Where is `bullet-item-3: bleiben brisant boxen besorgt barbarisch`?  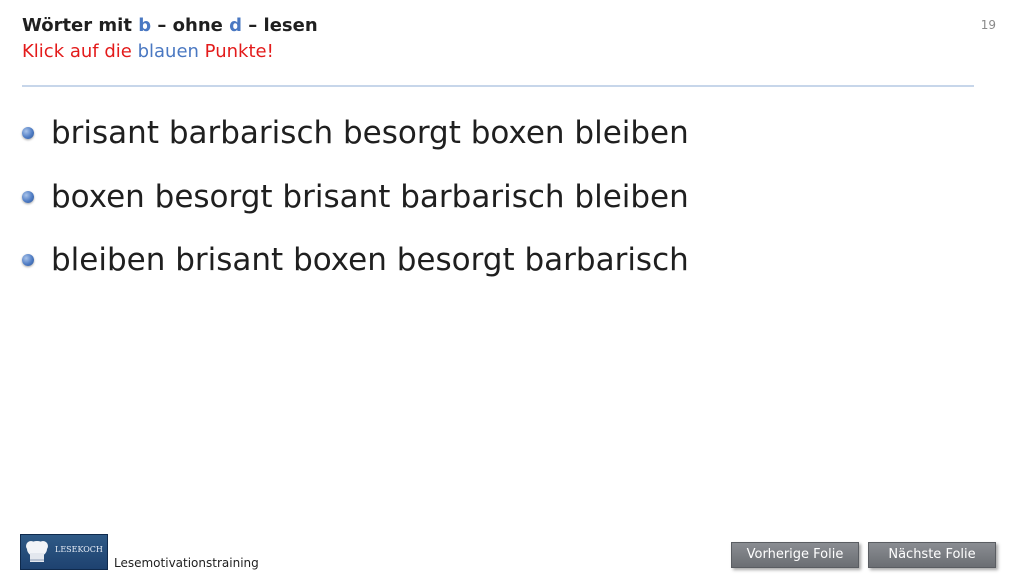
bullet-item-3: bleiben brisant boxen besorgt barbarisch is located at coordinates (355, 260).